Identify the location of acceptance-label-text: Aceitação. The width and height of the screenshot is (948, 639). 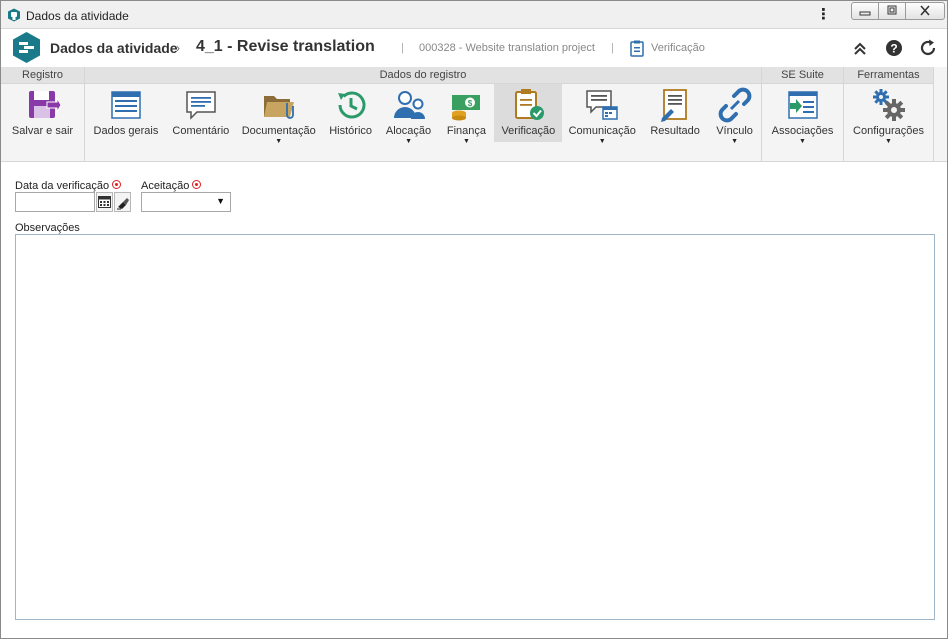
(165, 186).